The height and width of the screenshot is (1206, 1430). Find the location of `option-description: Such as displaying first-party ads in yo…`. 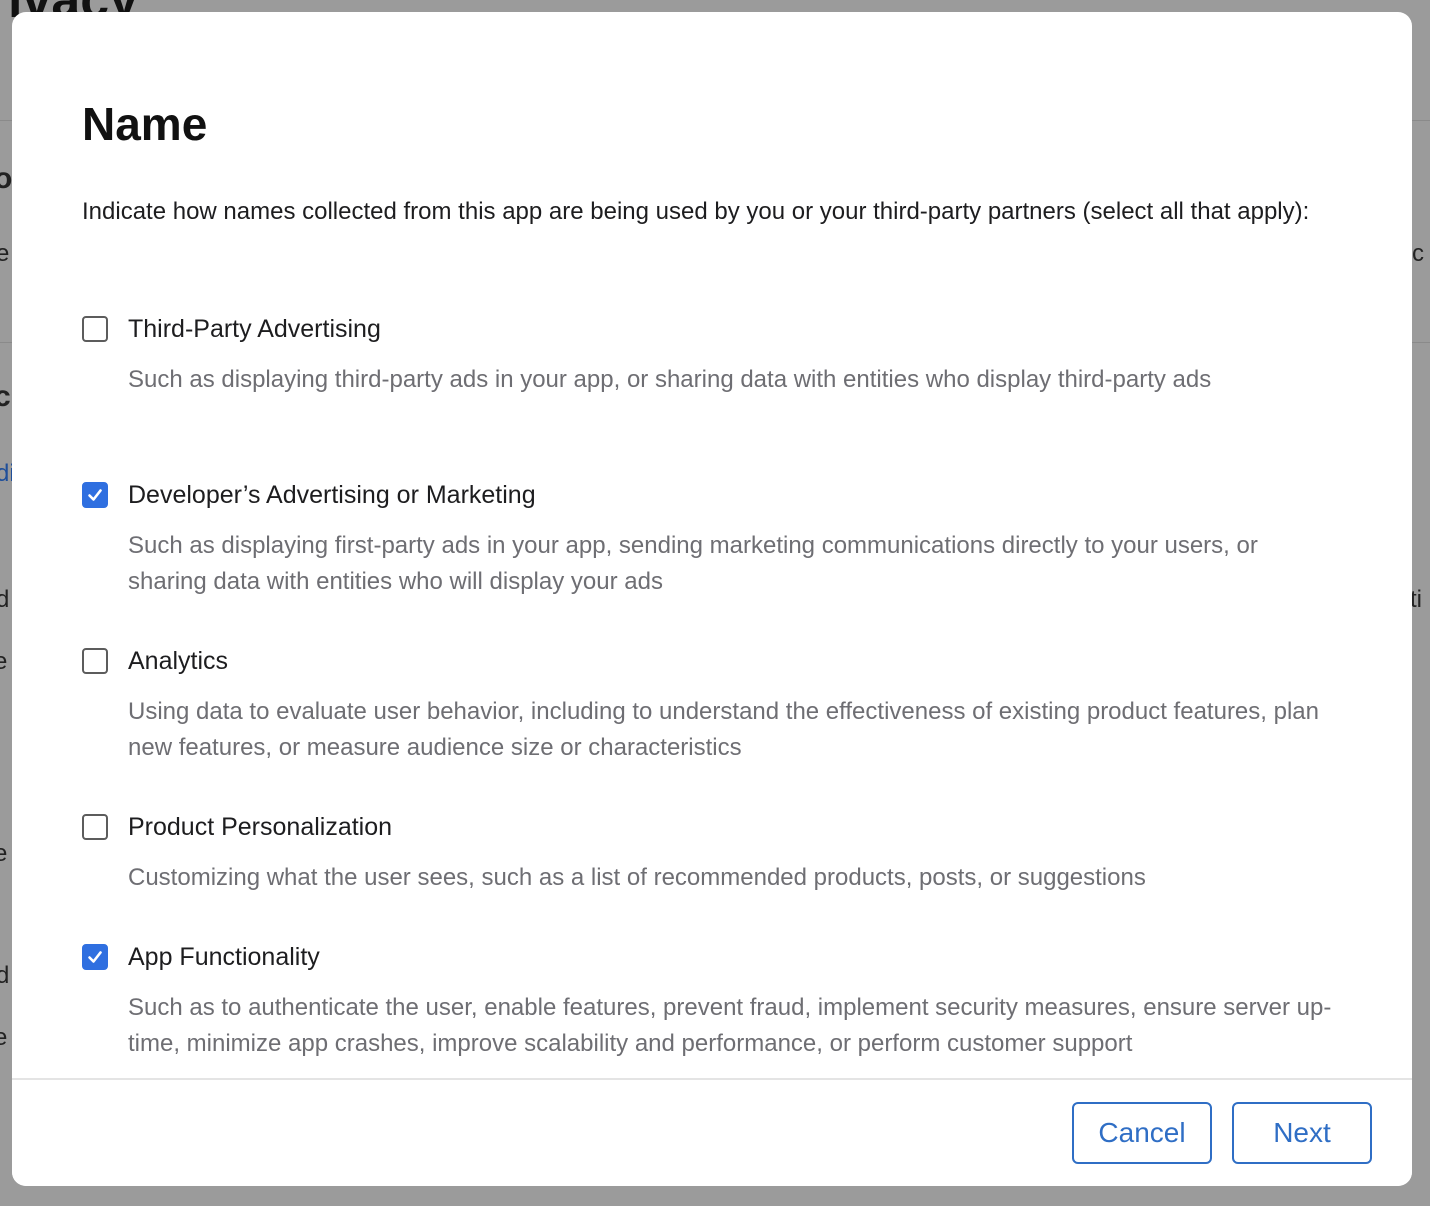

option-description: Such as displaying first-party ads in yo… is located at coordinates (693, 563).